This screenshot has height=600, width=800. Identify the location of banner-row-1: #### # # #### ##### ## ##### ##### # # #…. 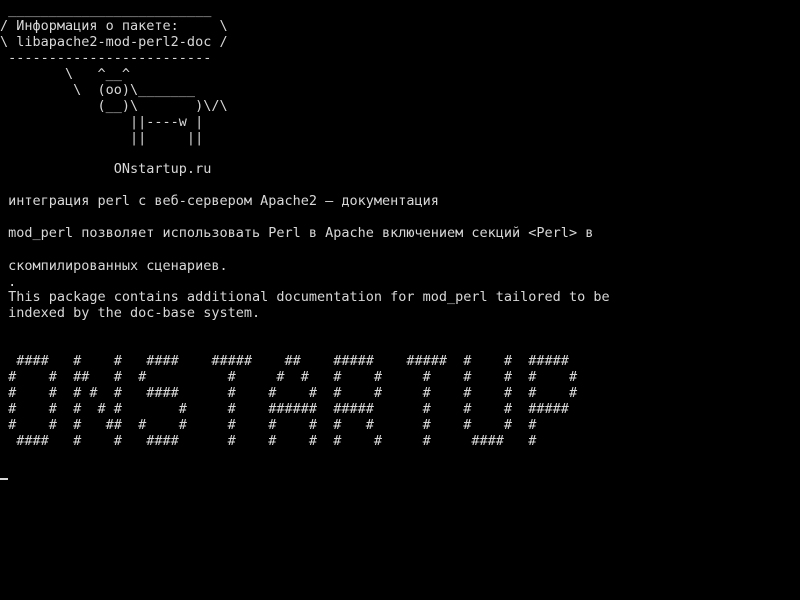
(284, 361).